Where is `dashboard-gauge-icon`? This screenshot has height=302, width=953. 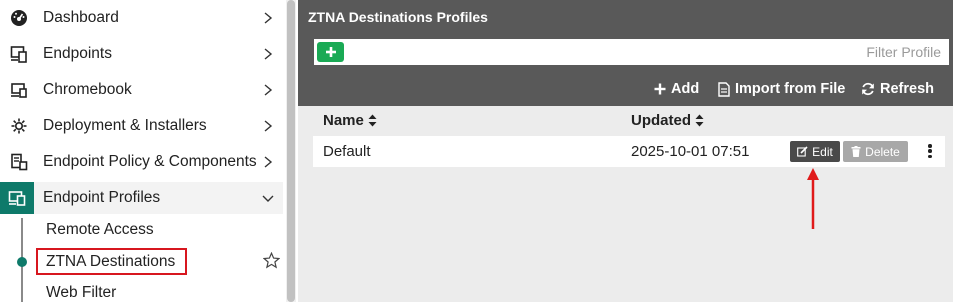
dashboard-gauge-icon is located at coordinates (19, 18).